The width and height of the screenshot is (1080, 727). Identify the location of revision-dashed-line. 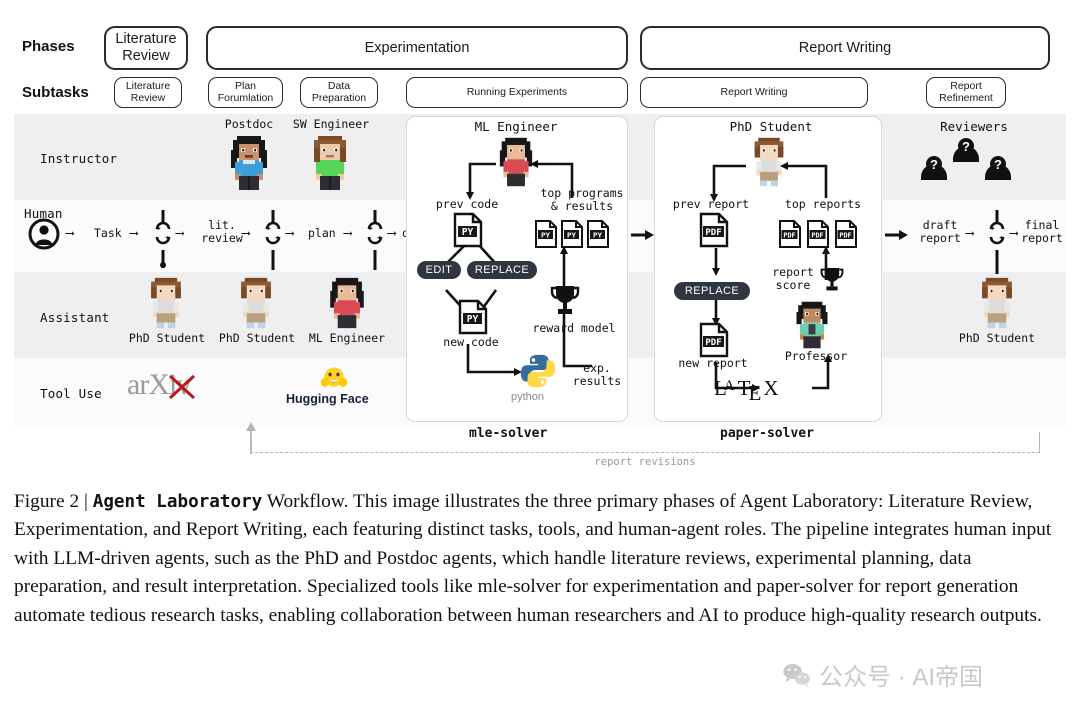
(645, 452).